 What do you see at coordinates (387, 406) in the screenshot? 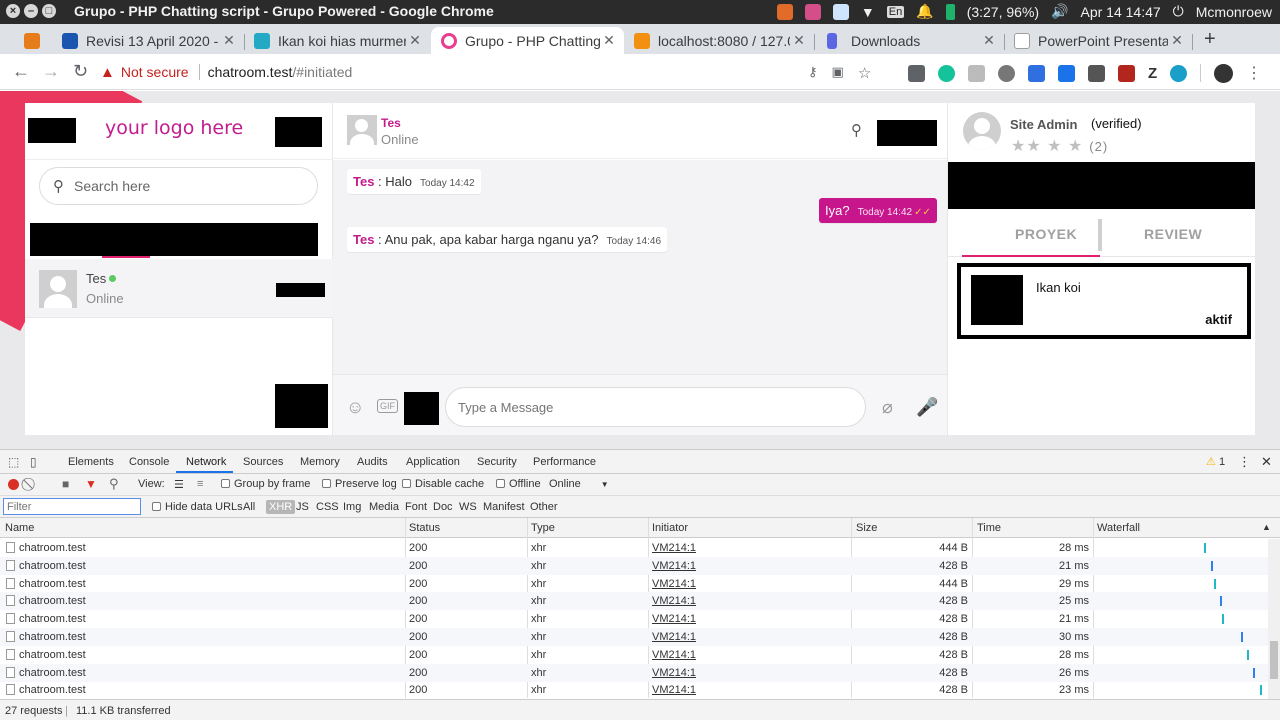
I see `gif-icon: GIF` at bounding box center [387, 406].